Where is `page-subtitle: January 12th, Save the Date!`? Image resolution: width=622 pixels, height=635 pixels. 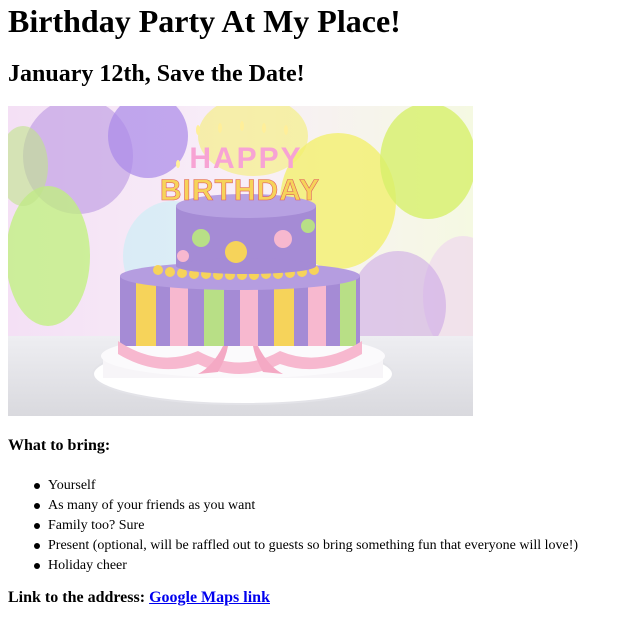 page-subtitle: January 12th, Save the Date! is located at coordinates (156, 74).